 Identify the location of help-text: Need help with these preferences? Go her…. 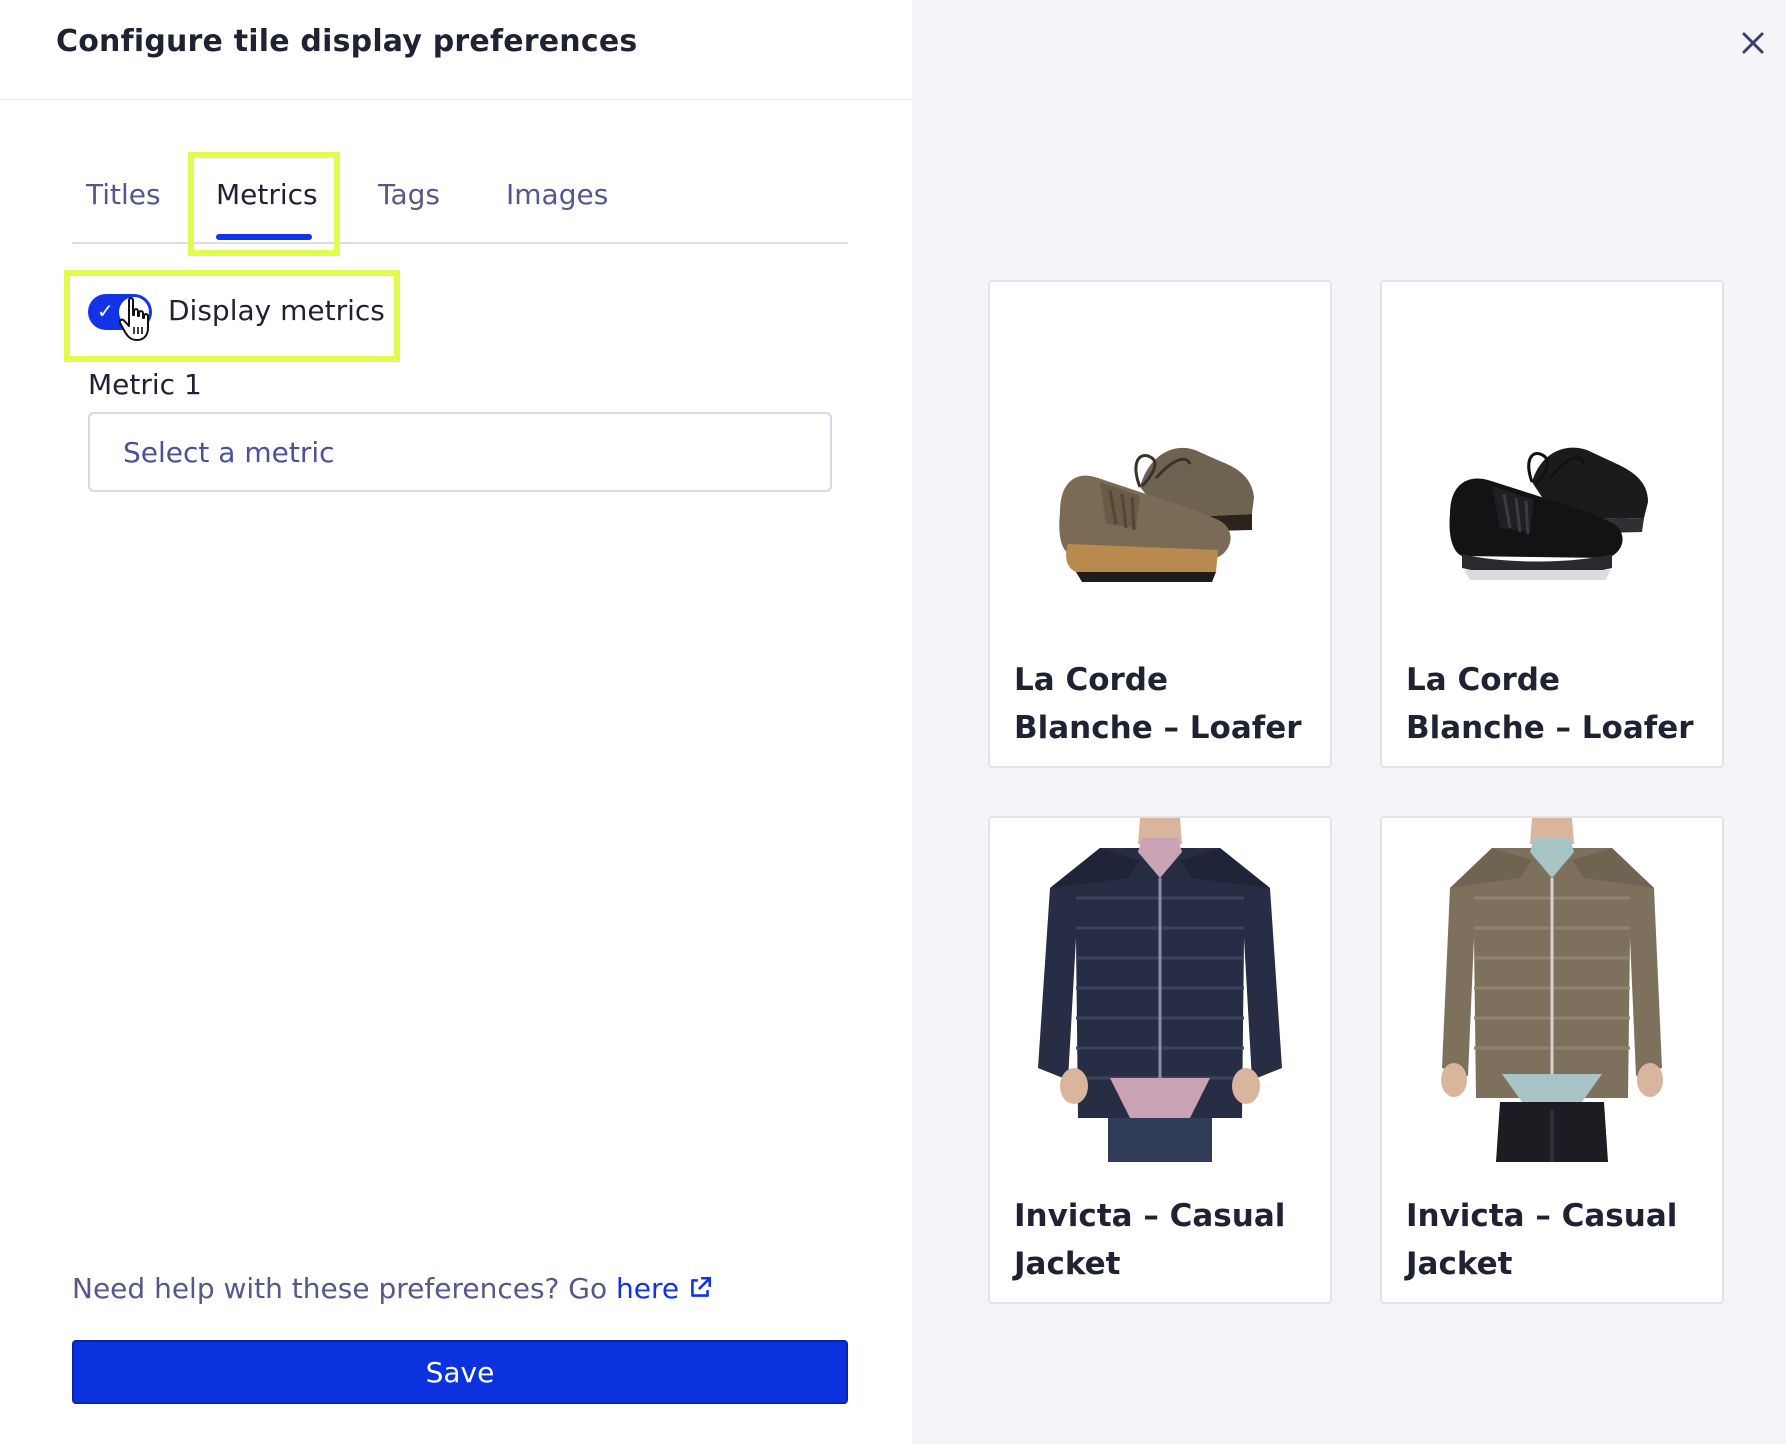
(392, 1288).